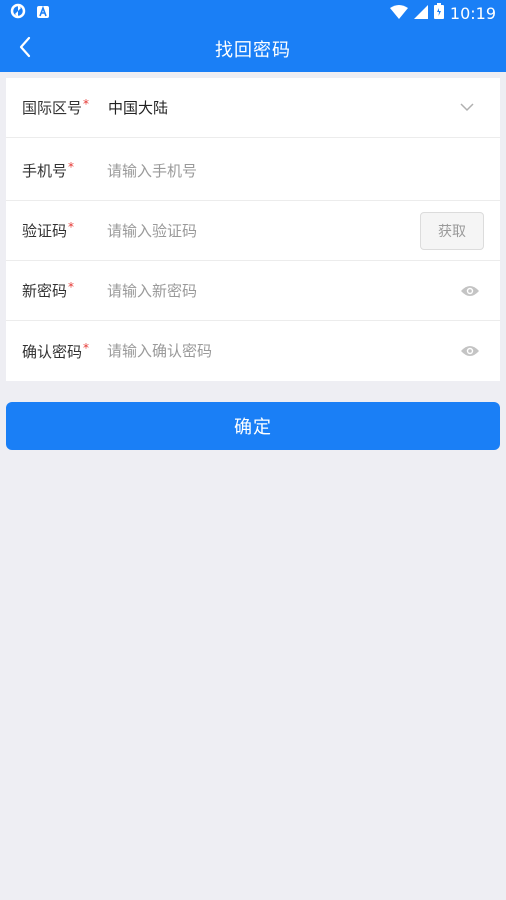 The image size is (506, 900). Describe the element at coordinates (472, 13) in the screenshot. I see `status-time: 10:19` at that location.